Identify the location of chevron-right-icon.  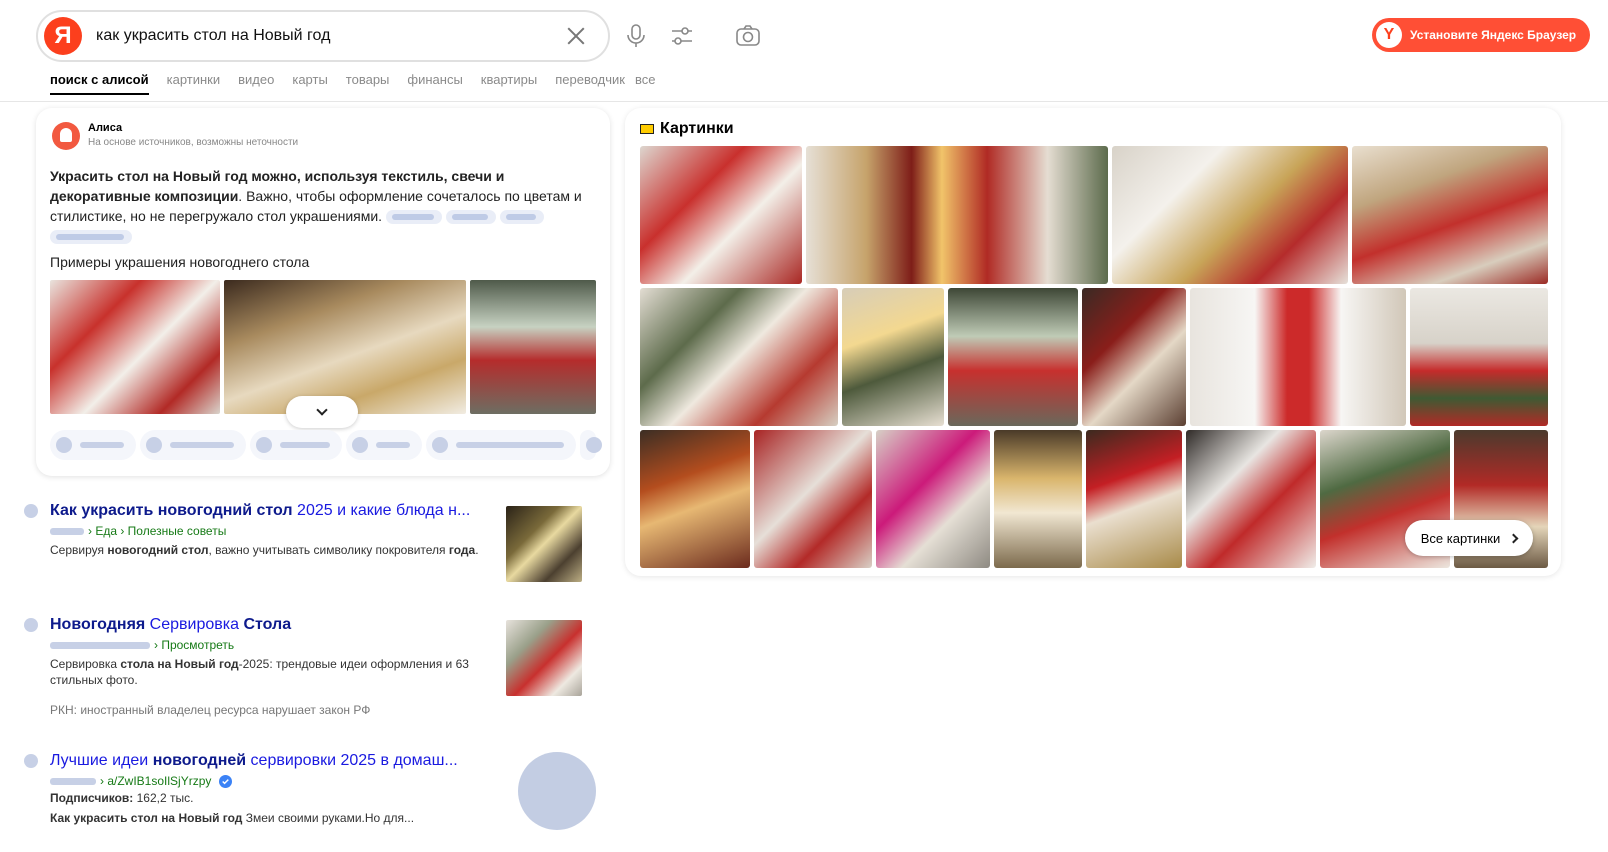
(1513, 538).